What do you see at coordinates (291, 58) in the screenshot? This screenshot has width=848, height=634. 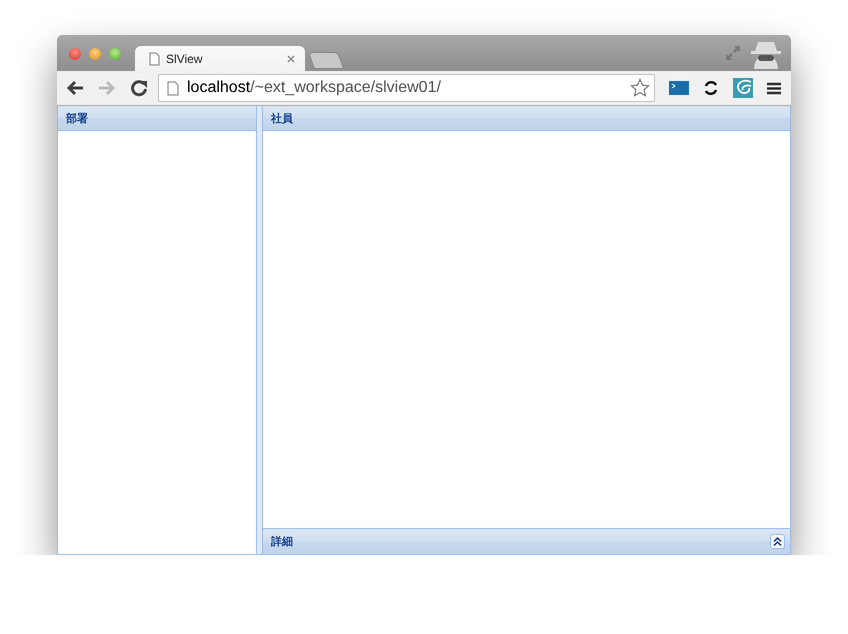 I see `close-icon` at bounding box center [291, 58].